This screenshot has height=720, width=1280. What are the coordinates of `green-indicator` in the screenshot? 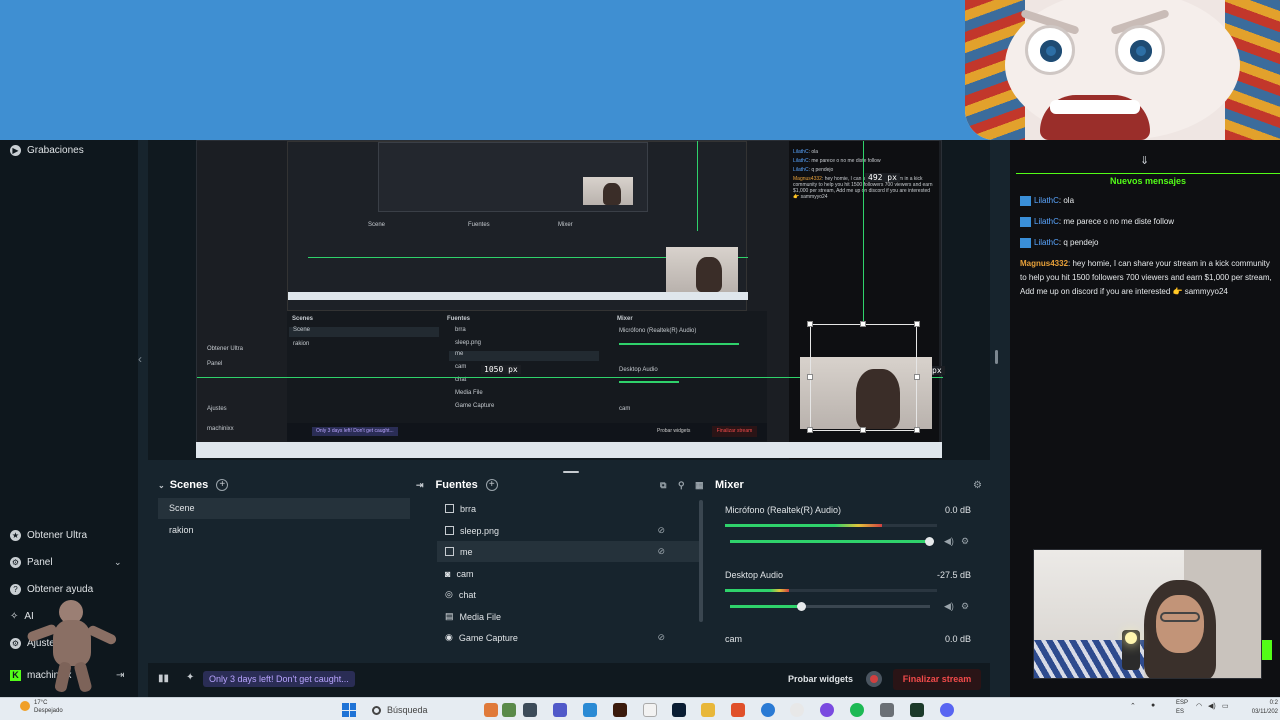 It's located at (1267, 650).